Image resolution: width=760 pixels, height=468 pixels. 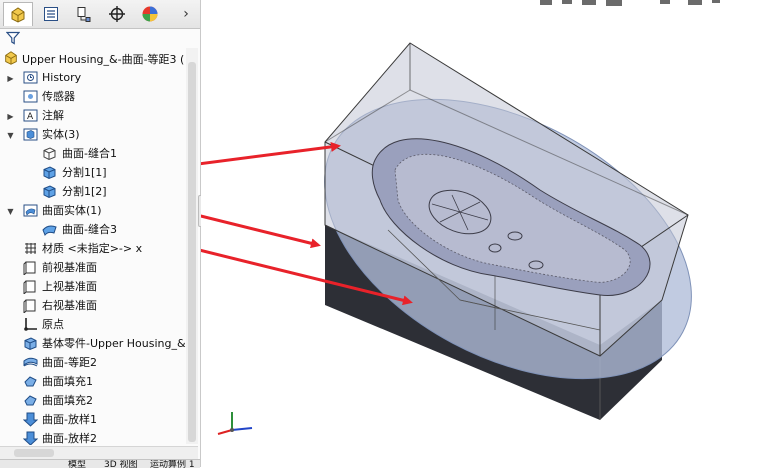 I want to click on tree-item-surface-bodies: ▼ 曲面实体(1), so click(x=93, y=210).